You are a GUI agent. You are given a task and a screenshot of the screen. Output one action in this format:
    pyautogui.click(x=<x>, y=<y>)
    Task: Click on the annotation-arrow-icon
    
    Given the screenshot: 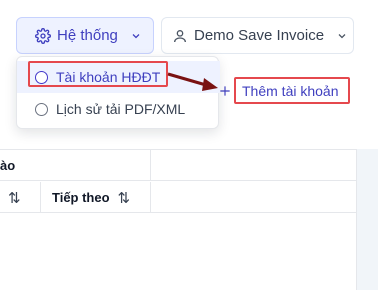 What is the action you would take?
    pyautogui.click(x=192, y=81)
    